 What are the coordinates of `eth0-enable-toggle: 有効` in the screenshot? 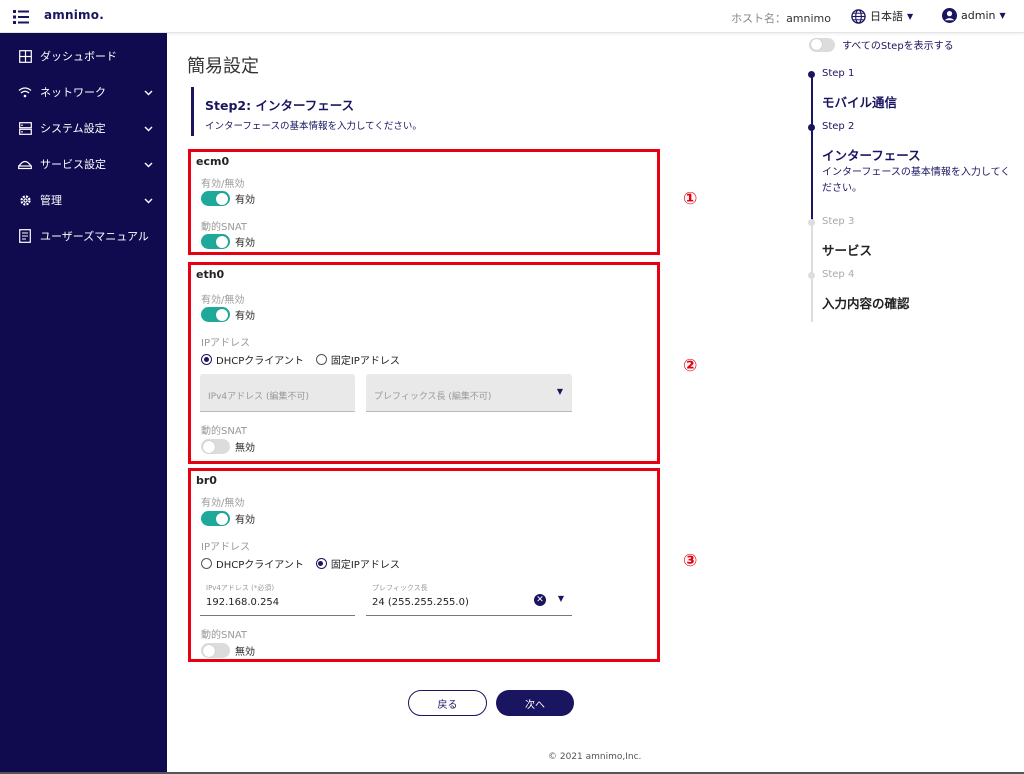 It's located at (228, 314).